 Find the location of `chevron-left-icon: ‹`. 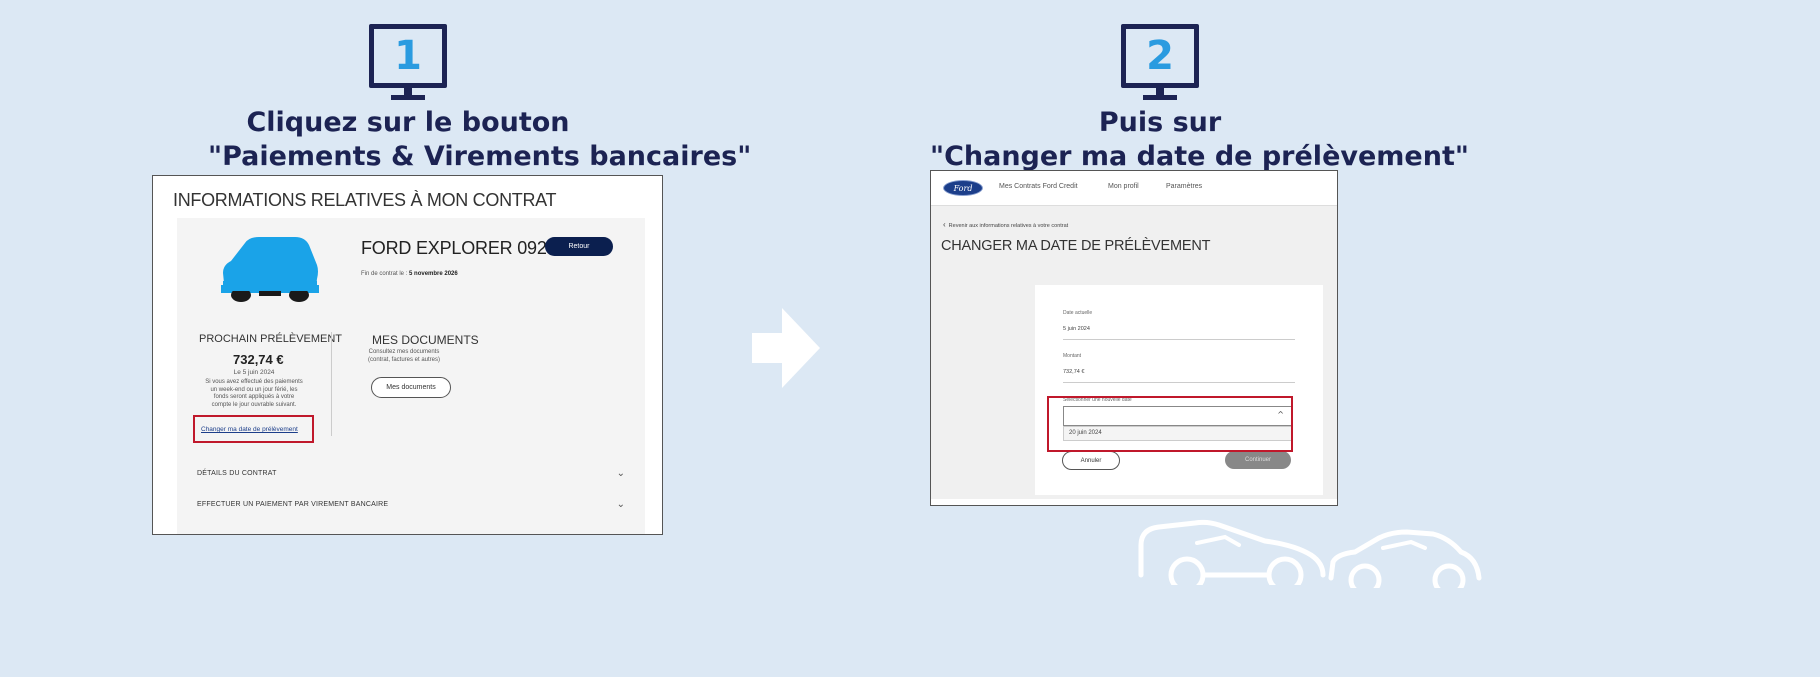

chevron-left-icon: ‹ is located at coordinates (944, 224).